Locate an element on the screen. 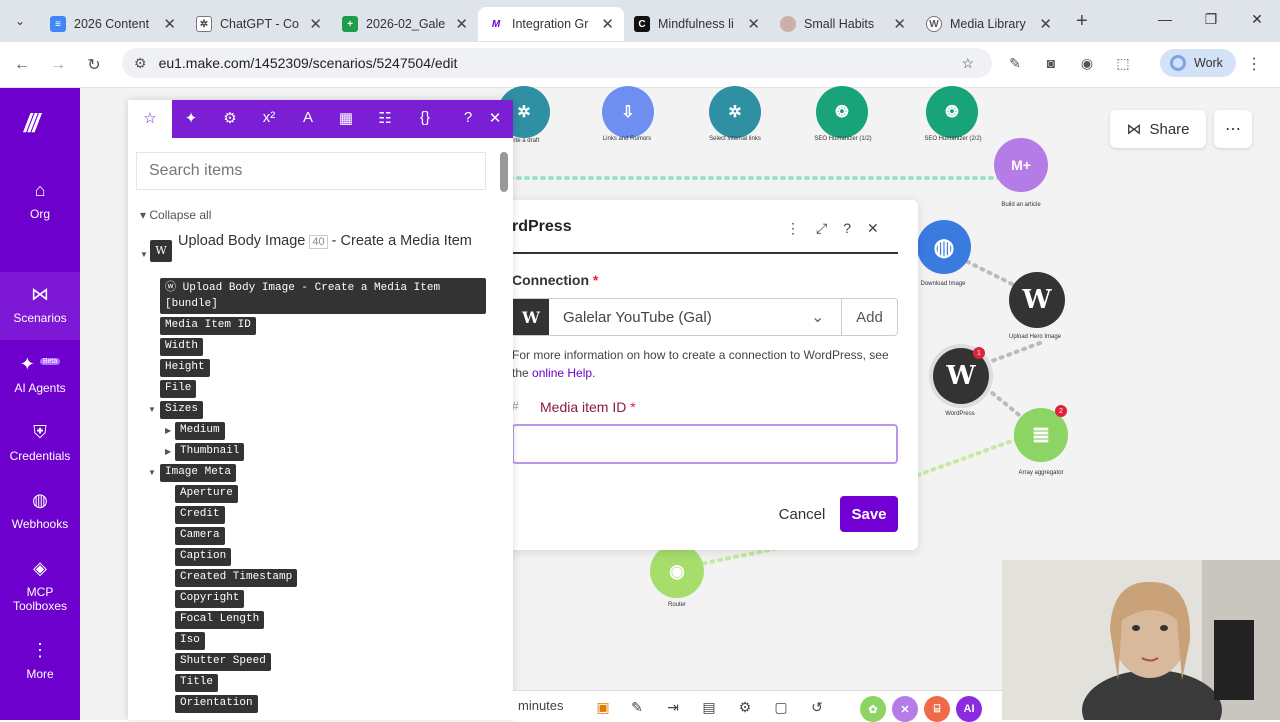 The height and width of the screenshot is (722, 1280). make-logo: /// is located at coordinates (32, 123).